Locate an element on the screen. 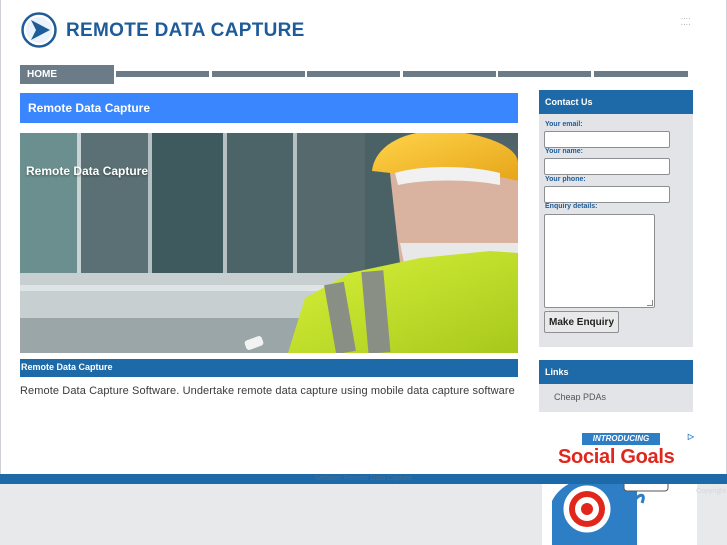  logo-arrow-icon is located at coordinates (39, 30).